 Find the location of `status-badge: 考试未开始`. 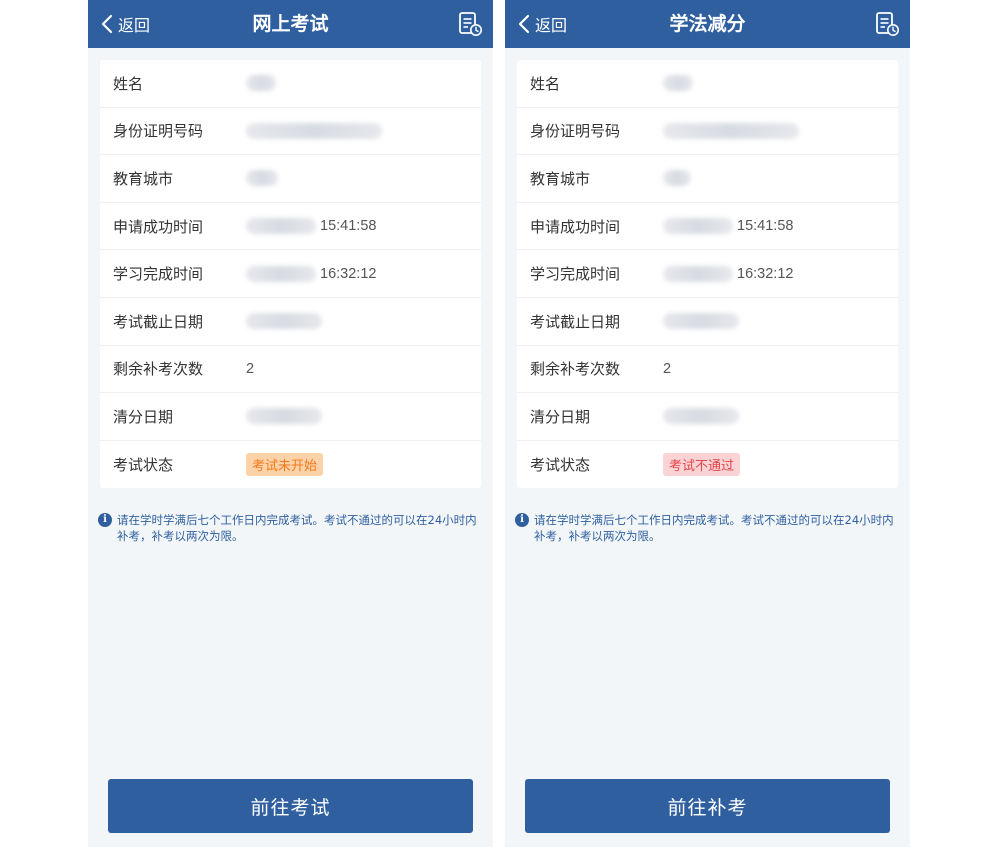

status-badge: 考试未开始 is located at coordinates (285, 465).